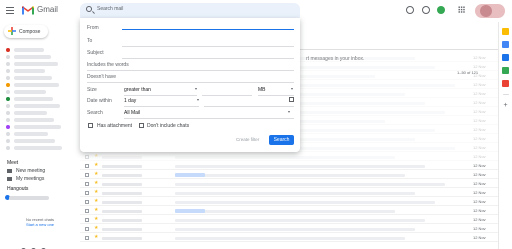 Image resolution: width=512 pixels, height=249 pixels. Describe the element at coordinates (247, 139) in the screenshot. I see `create-filter-button: Create filter` at that location.